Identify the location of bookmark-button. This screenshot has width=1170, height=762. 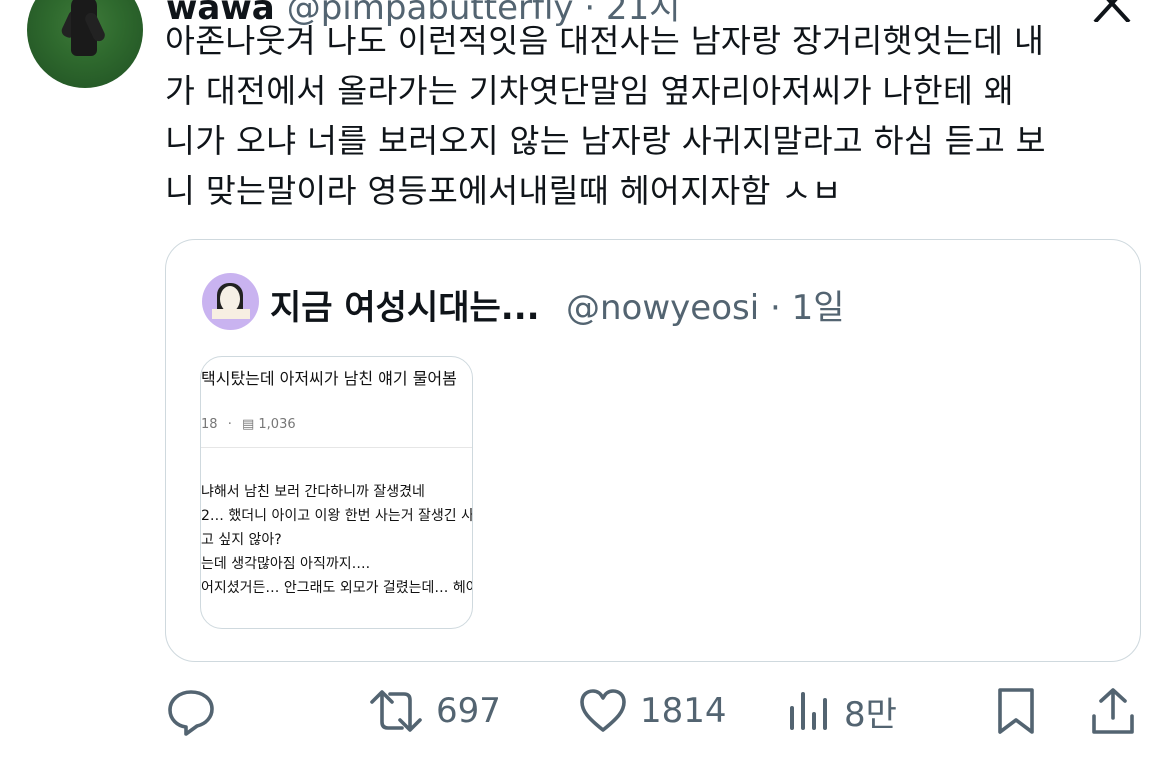
(1016, 711).